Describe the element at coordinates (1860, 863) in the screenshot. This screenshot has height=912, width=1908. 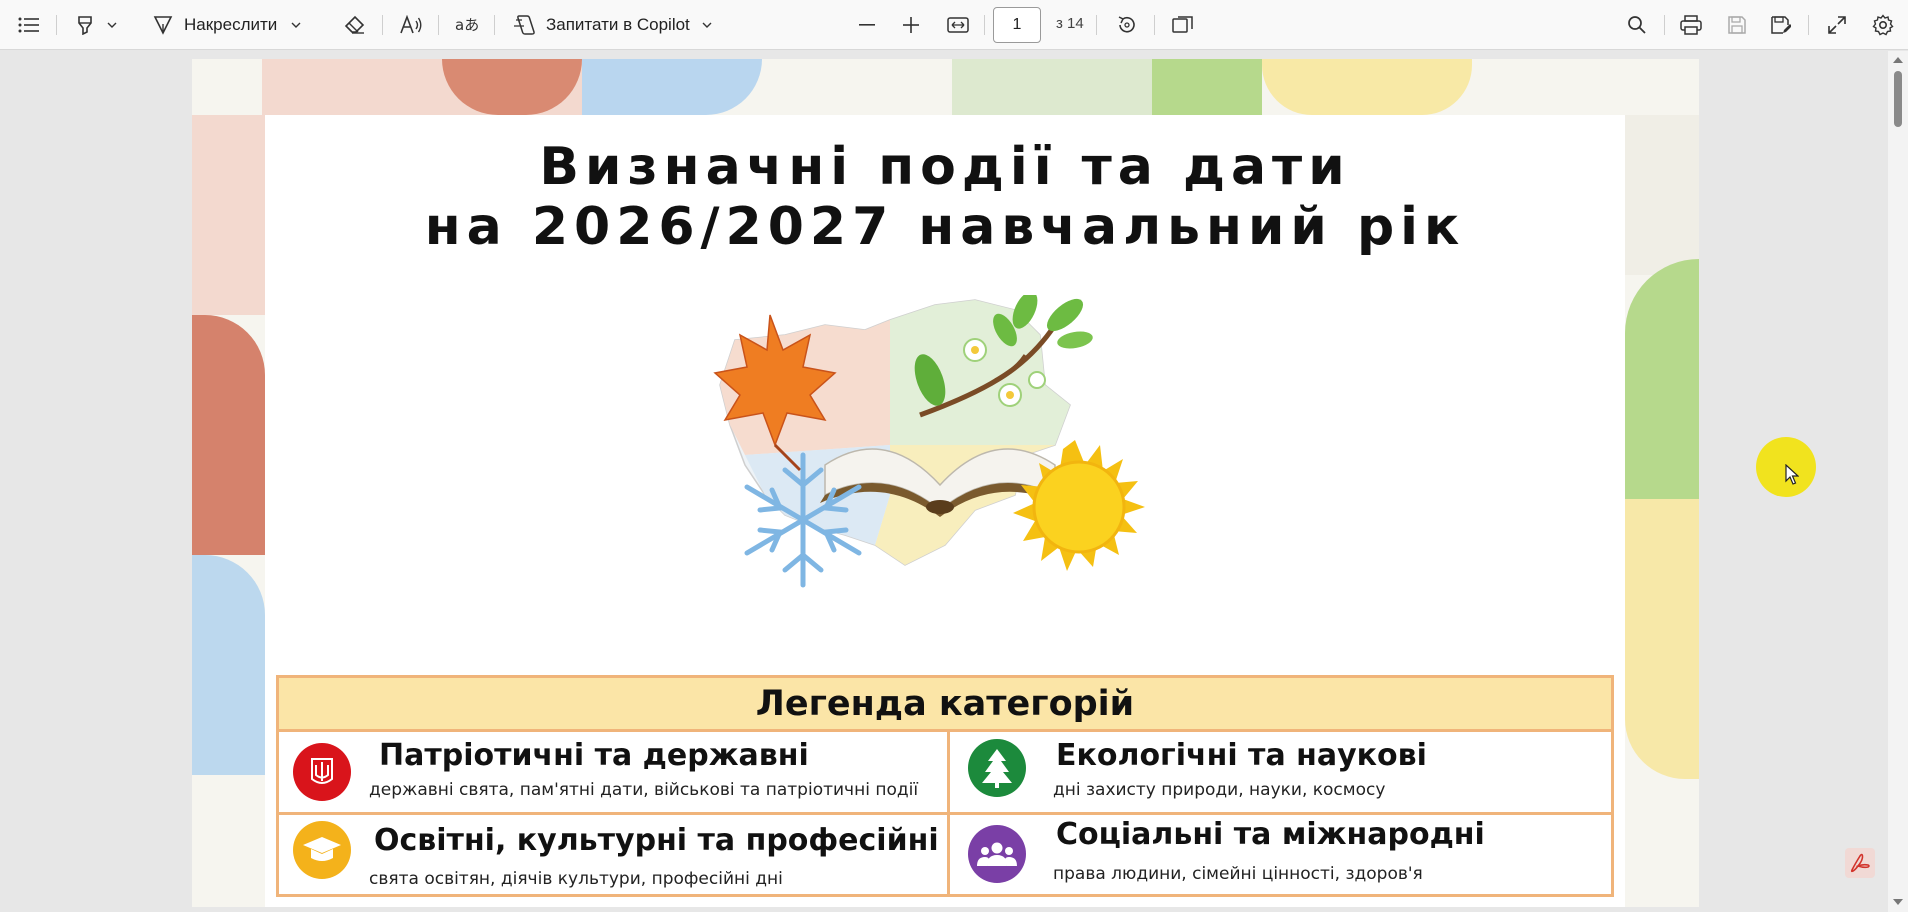
I see `acrobat-icon` at that location.